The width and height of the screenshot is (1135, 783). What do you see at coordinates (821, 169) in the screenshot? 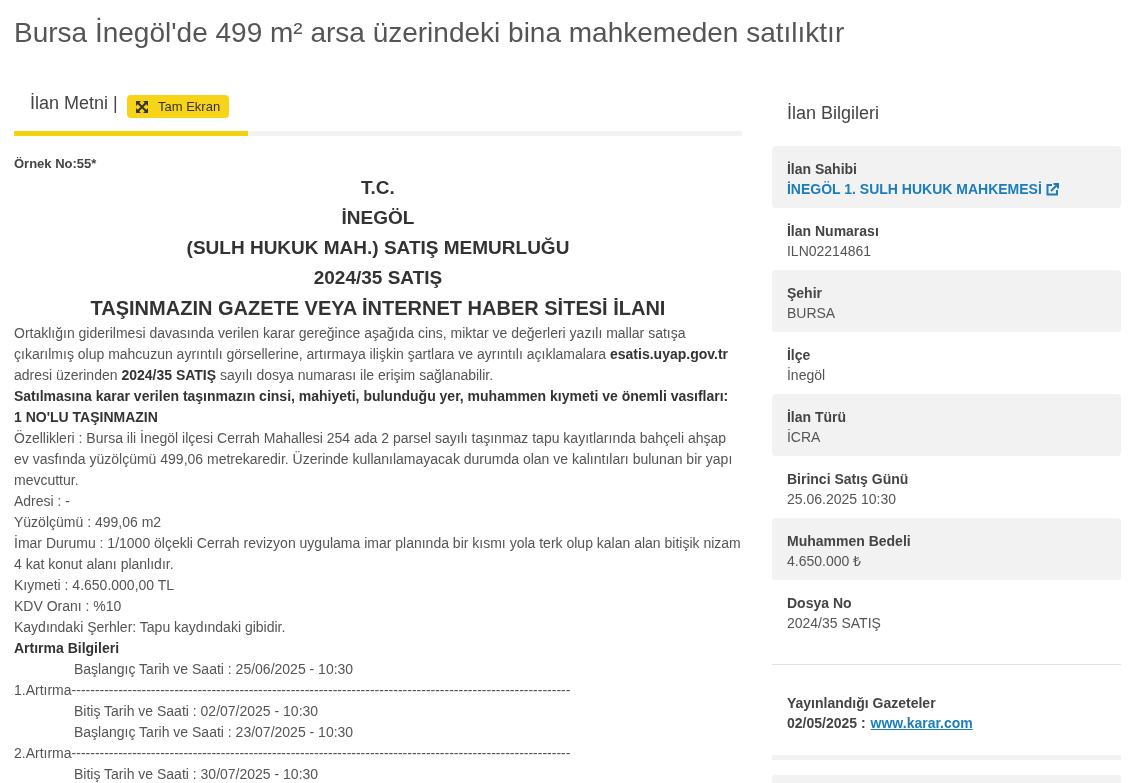
I see `field-label: İlan Sahibi` at bounding box center [821, 169].